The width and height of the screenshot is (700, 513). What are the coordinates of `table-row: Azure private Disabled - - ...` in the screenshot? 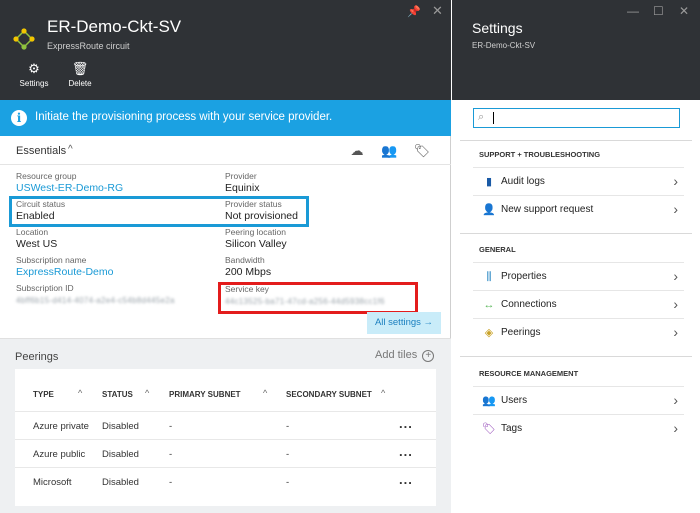 It's located at (225, 425).